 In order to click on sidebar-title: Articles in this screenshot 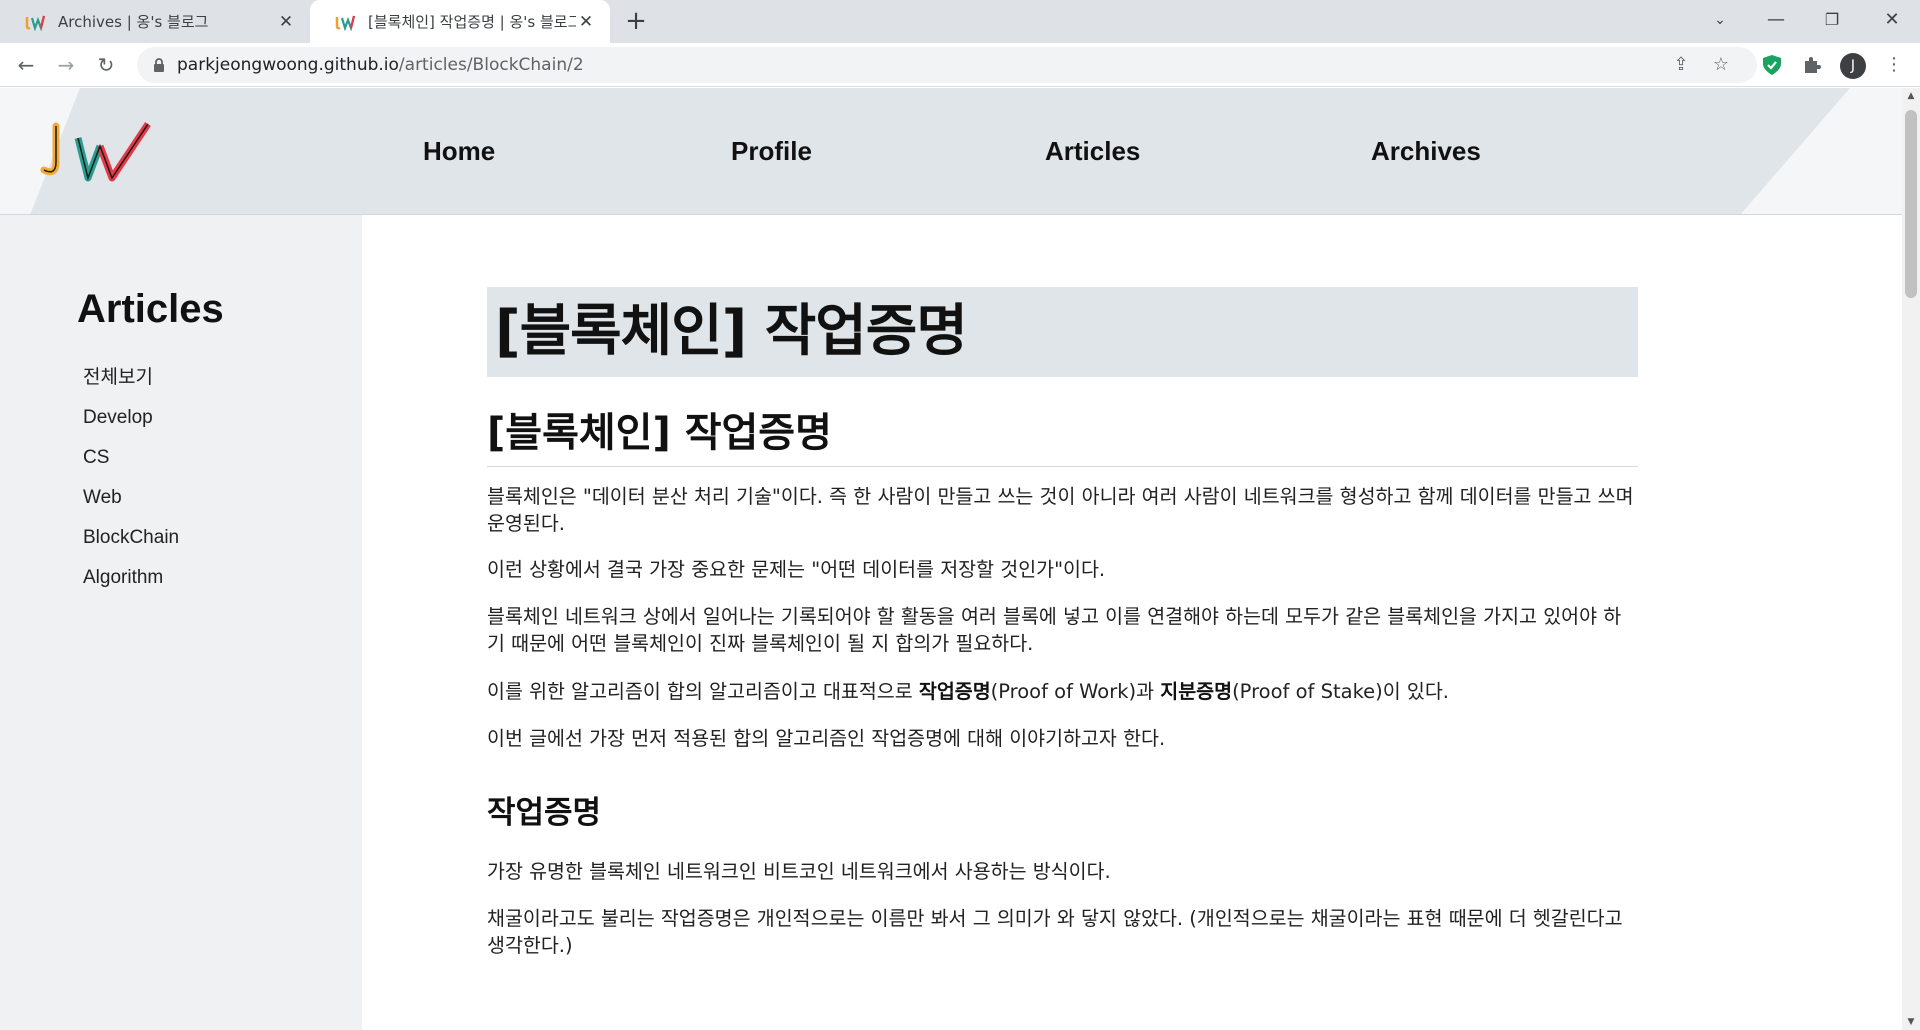, I will do `click(150, 309)`.